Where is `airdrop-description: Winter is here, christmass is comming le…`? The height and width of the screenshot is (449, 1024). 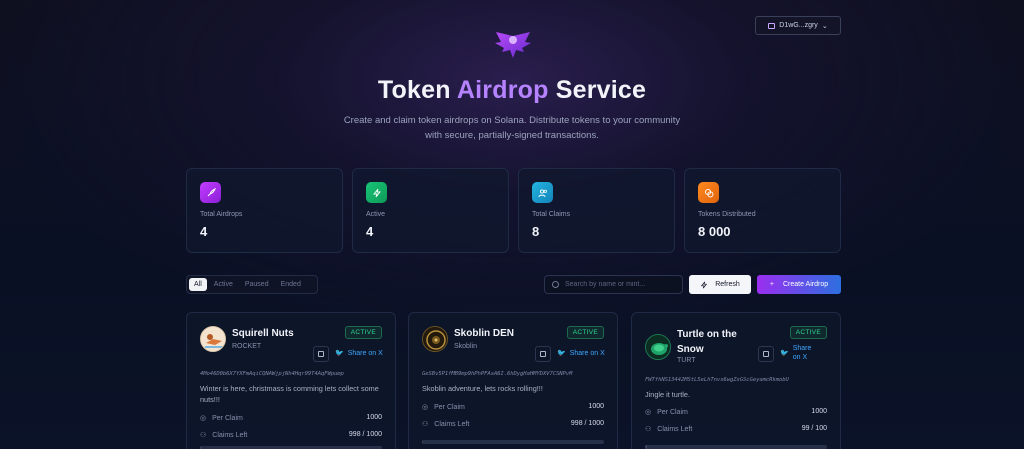 airdrop-description: Winter is here, christmass is comming le… is located at coordinates (289, 394).